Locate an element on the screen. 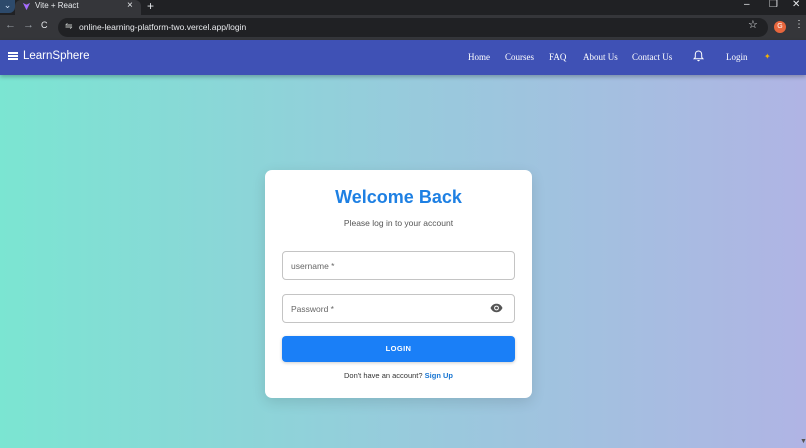 Image resolution: width=806 pixels, height=448 pixels. back-icon: ← is located at coordinates (10, 25).